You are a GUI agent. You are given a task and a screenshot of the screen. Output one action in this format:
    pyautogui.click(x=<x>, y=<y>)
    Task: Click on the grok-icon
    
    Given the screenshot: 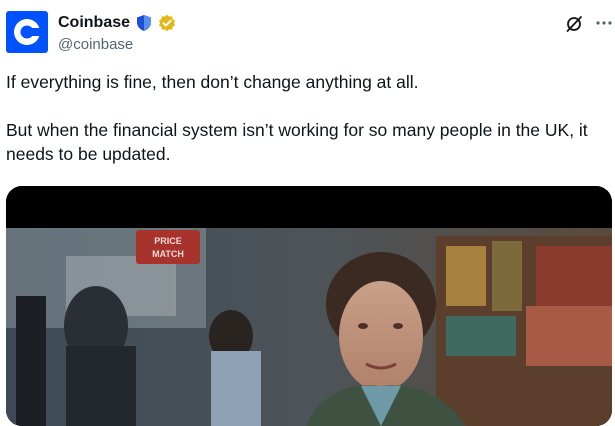 What is the action you would take?
    pyautogui.click(x=574, y=24)
    